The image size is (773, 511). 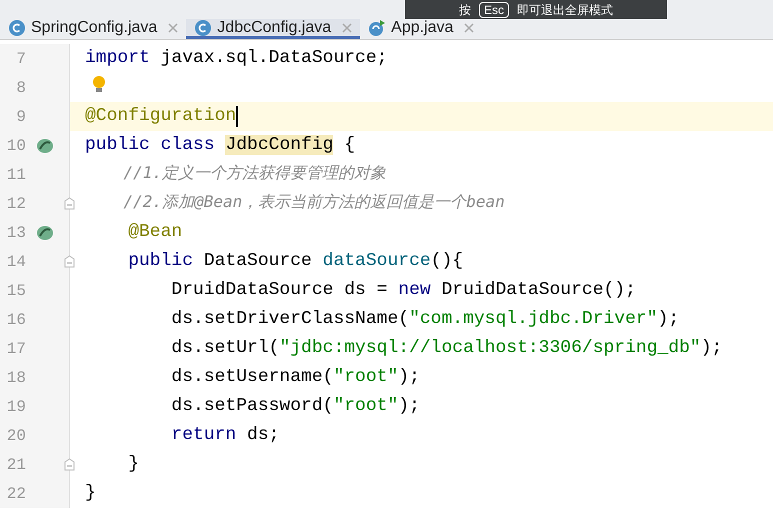 I want to click on lightbulb-icon, so click(x=99, y=85).